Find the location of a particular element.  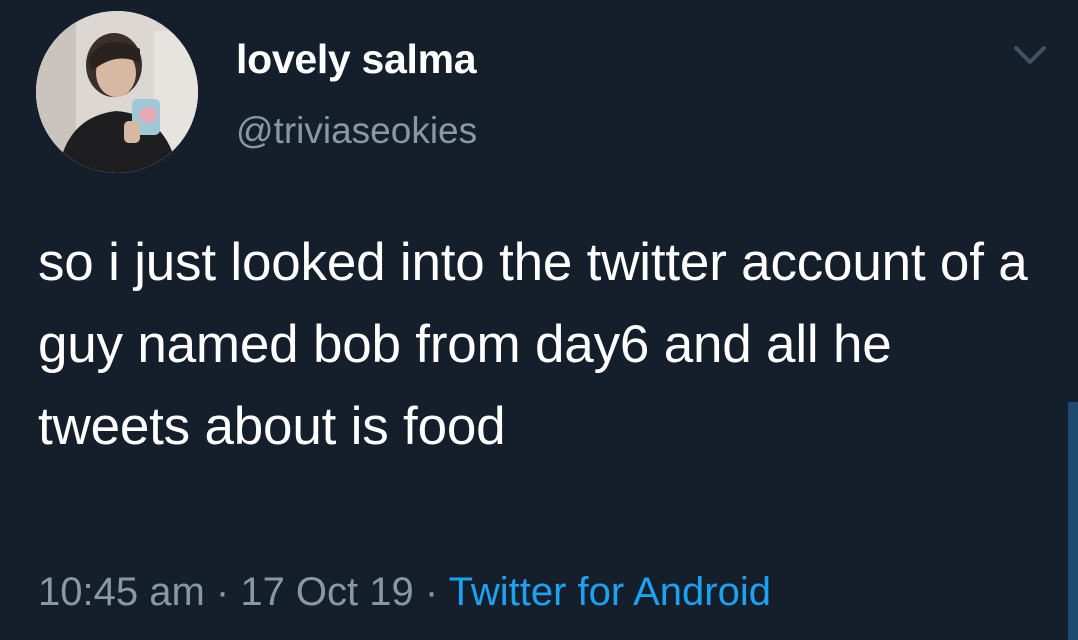

scrollbar is located at coordinates (1073, 521).